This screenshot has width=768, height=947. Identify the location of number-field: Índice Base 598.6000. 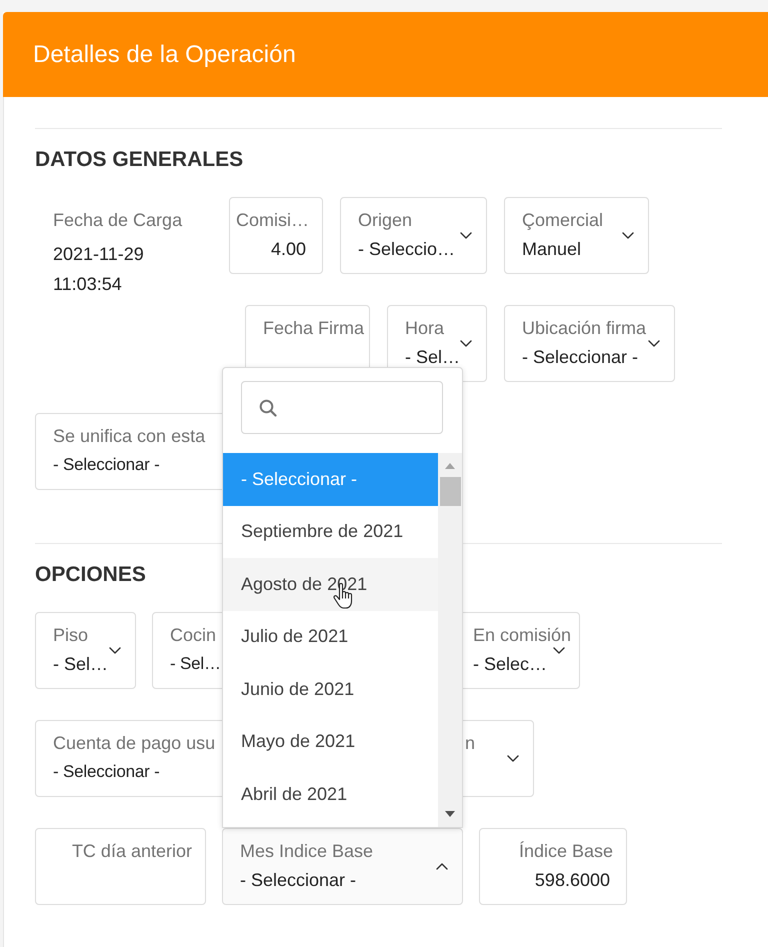
(553, 866).